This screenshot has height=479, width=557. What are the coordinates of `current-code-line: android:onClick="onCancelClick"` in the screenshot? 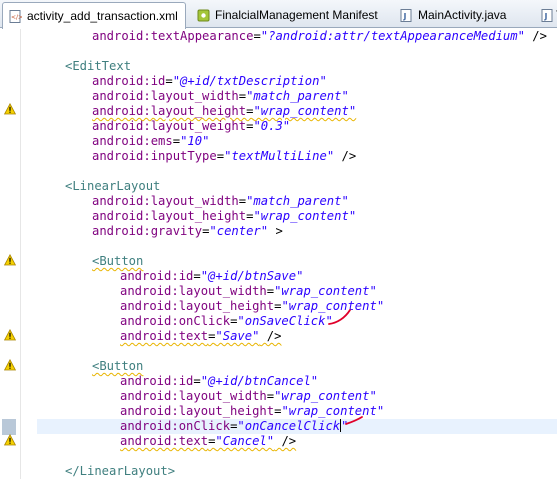 It's located at (297, 426).